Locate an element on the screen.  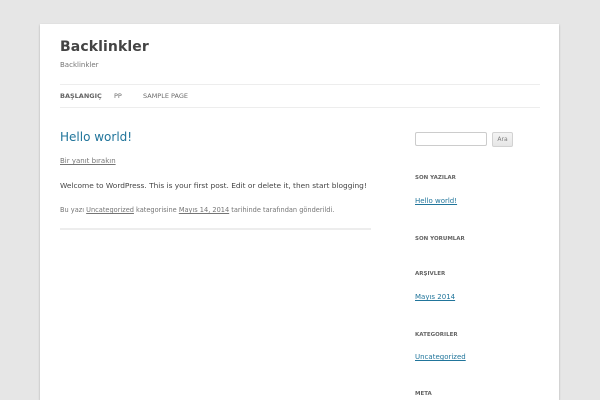
widget-title-archives: ARŞIVLER is located at coordinates (430, 274).